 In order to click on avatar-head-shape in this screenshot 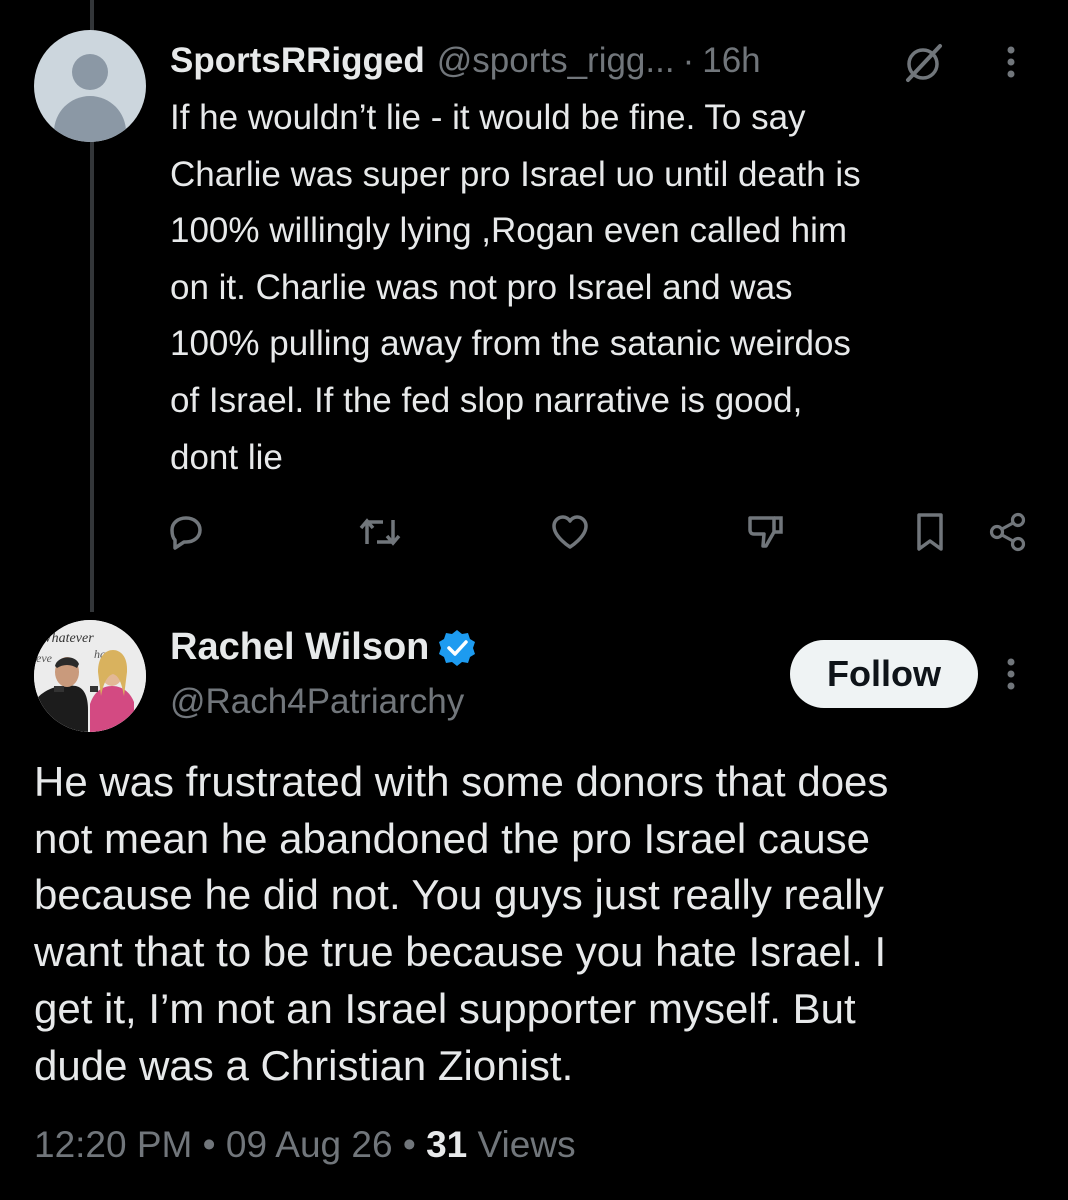, I will do `click(90, 72)`.